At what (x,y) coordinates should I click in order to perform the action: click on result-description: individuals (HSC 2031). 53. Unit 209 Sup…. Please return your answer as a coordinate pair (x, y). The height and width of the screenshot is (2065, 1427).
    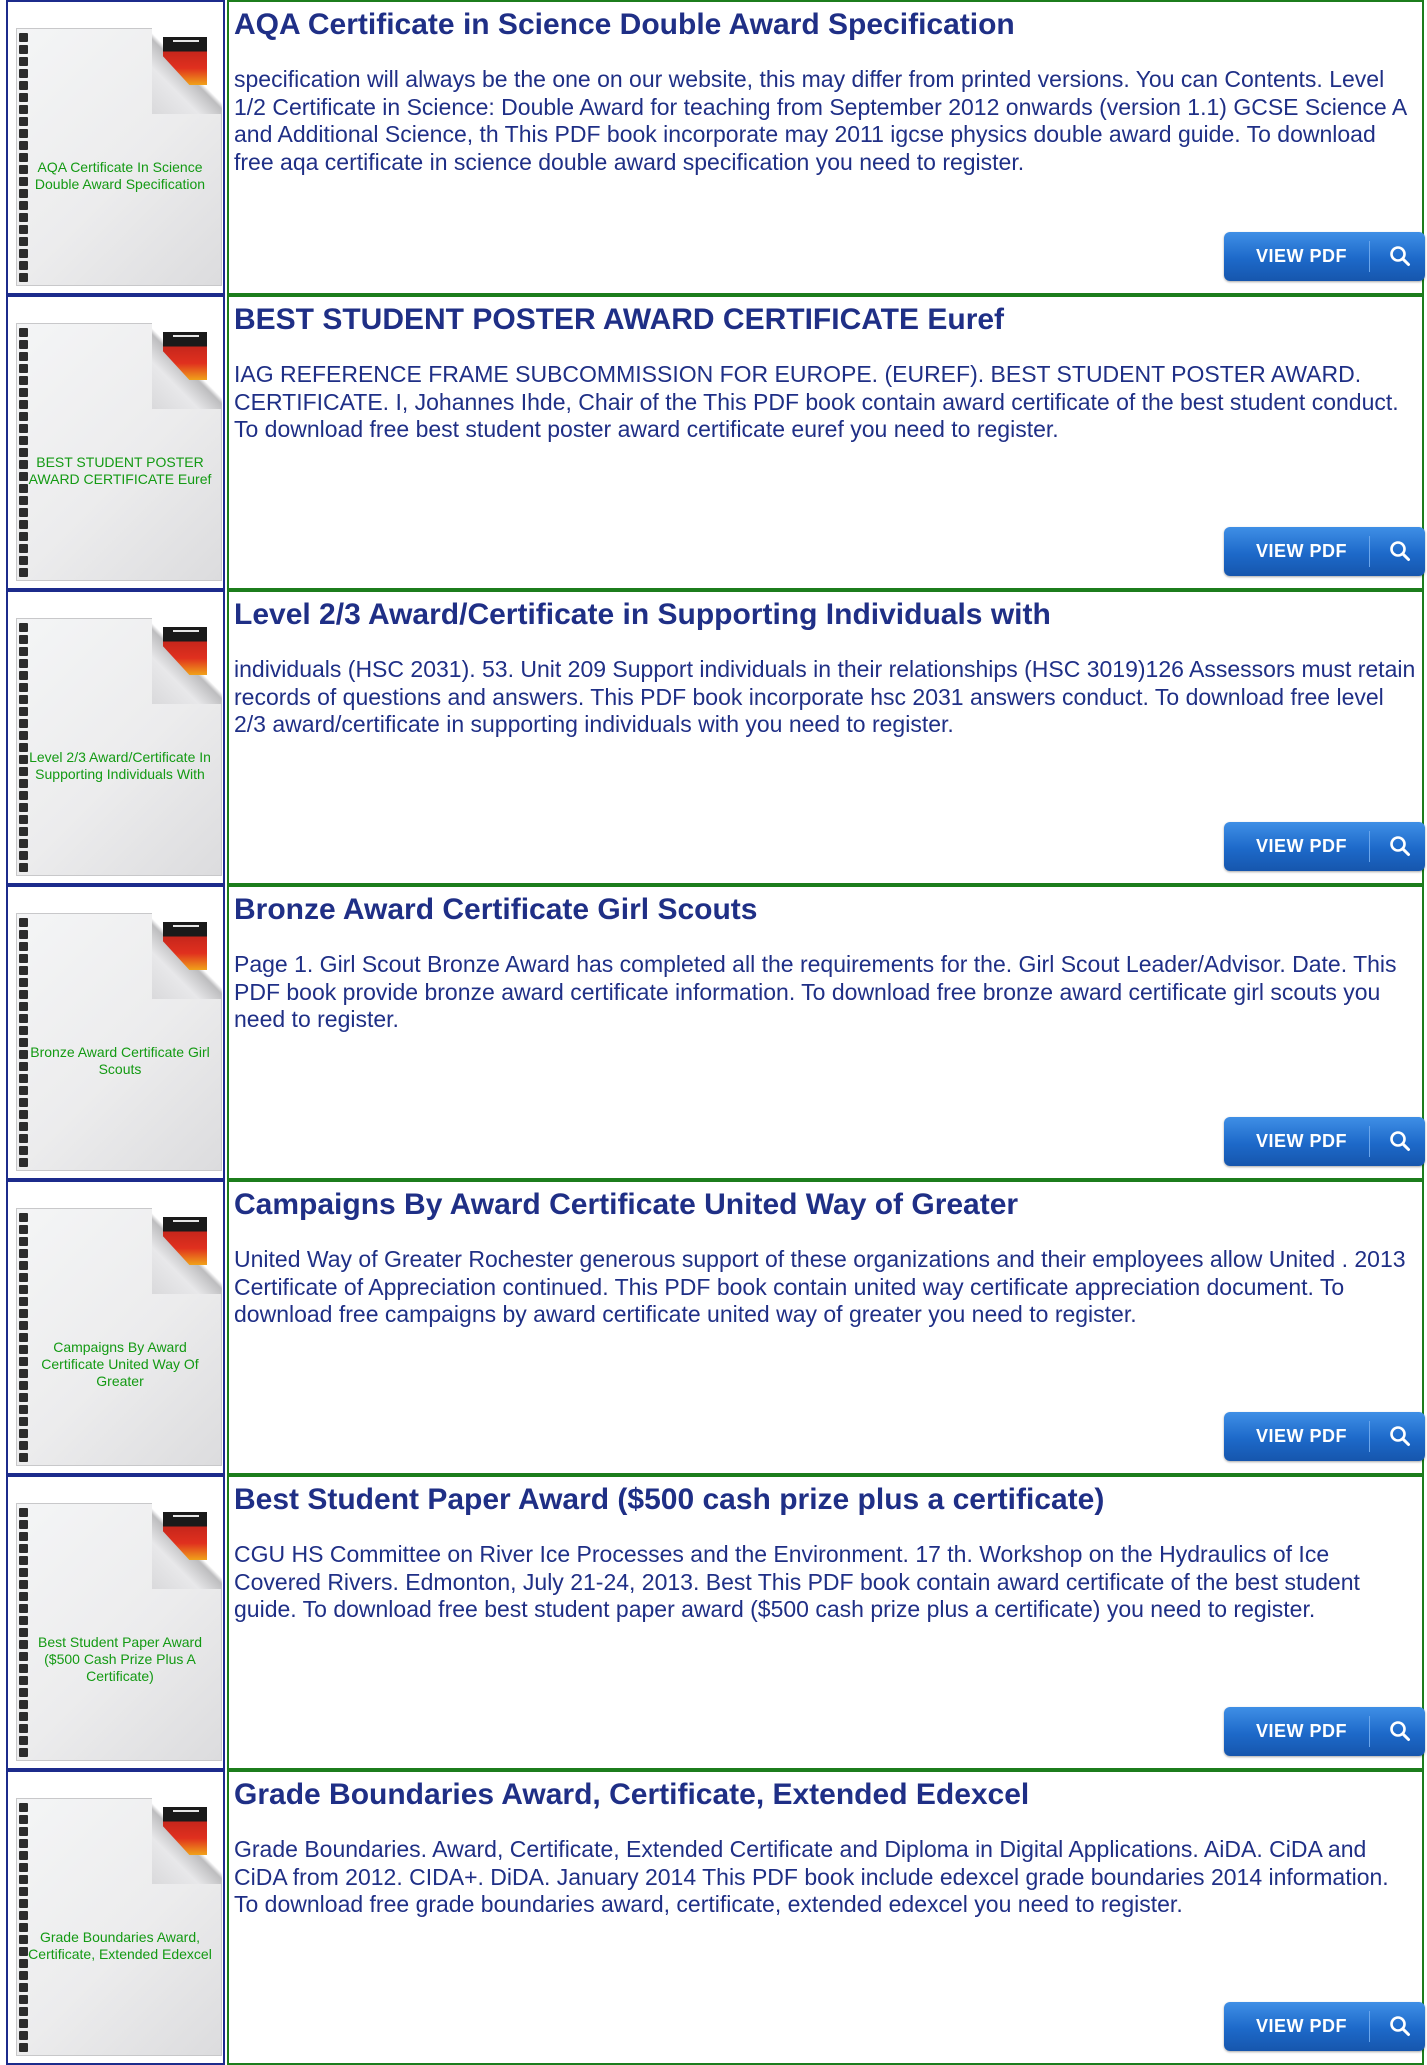
    Looking at the image, I should click on (825, 696).